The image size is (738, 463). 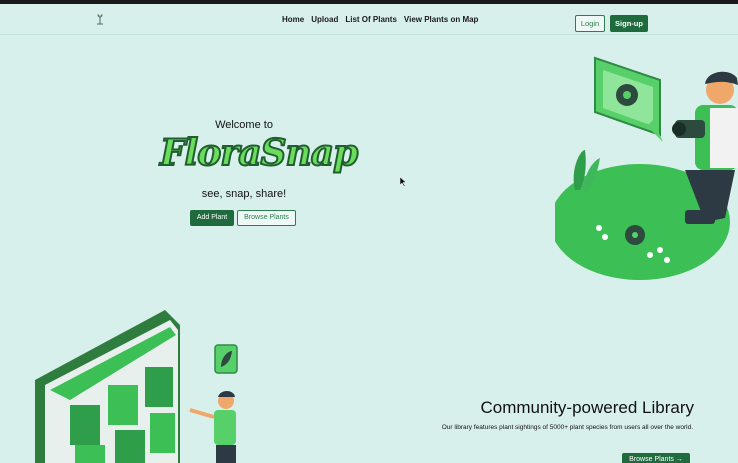 What do you see at coordinates (587, 407) in the screenshot?
I see `section-title: Community-powered Library` at bounding box center [587, 407].